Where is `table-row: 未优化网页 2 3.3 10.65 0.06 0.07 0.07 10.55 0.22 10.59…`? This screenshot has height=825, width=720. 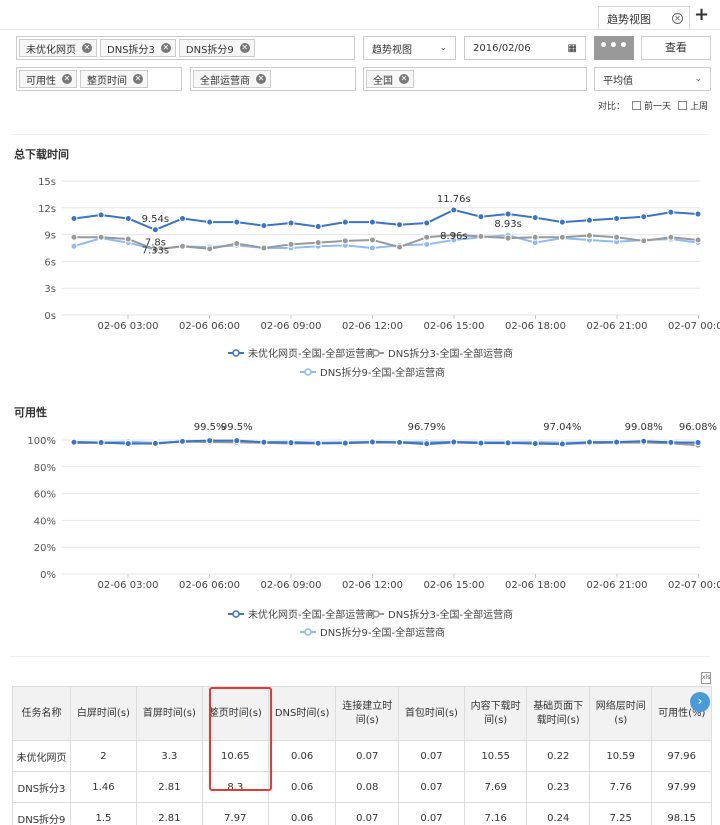
table-row: 未优化网页 2 3.3 10.65 0.06 0.07 0.07 10.55 0.22 10.59… is located at coordinates (362, 756).